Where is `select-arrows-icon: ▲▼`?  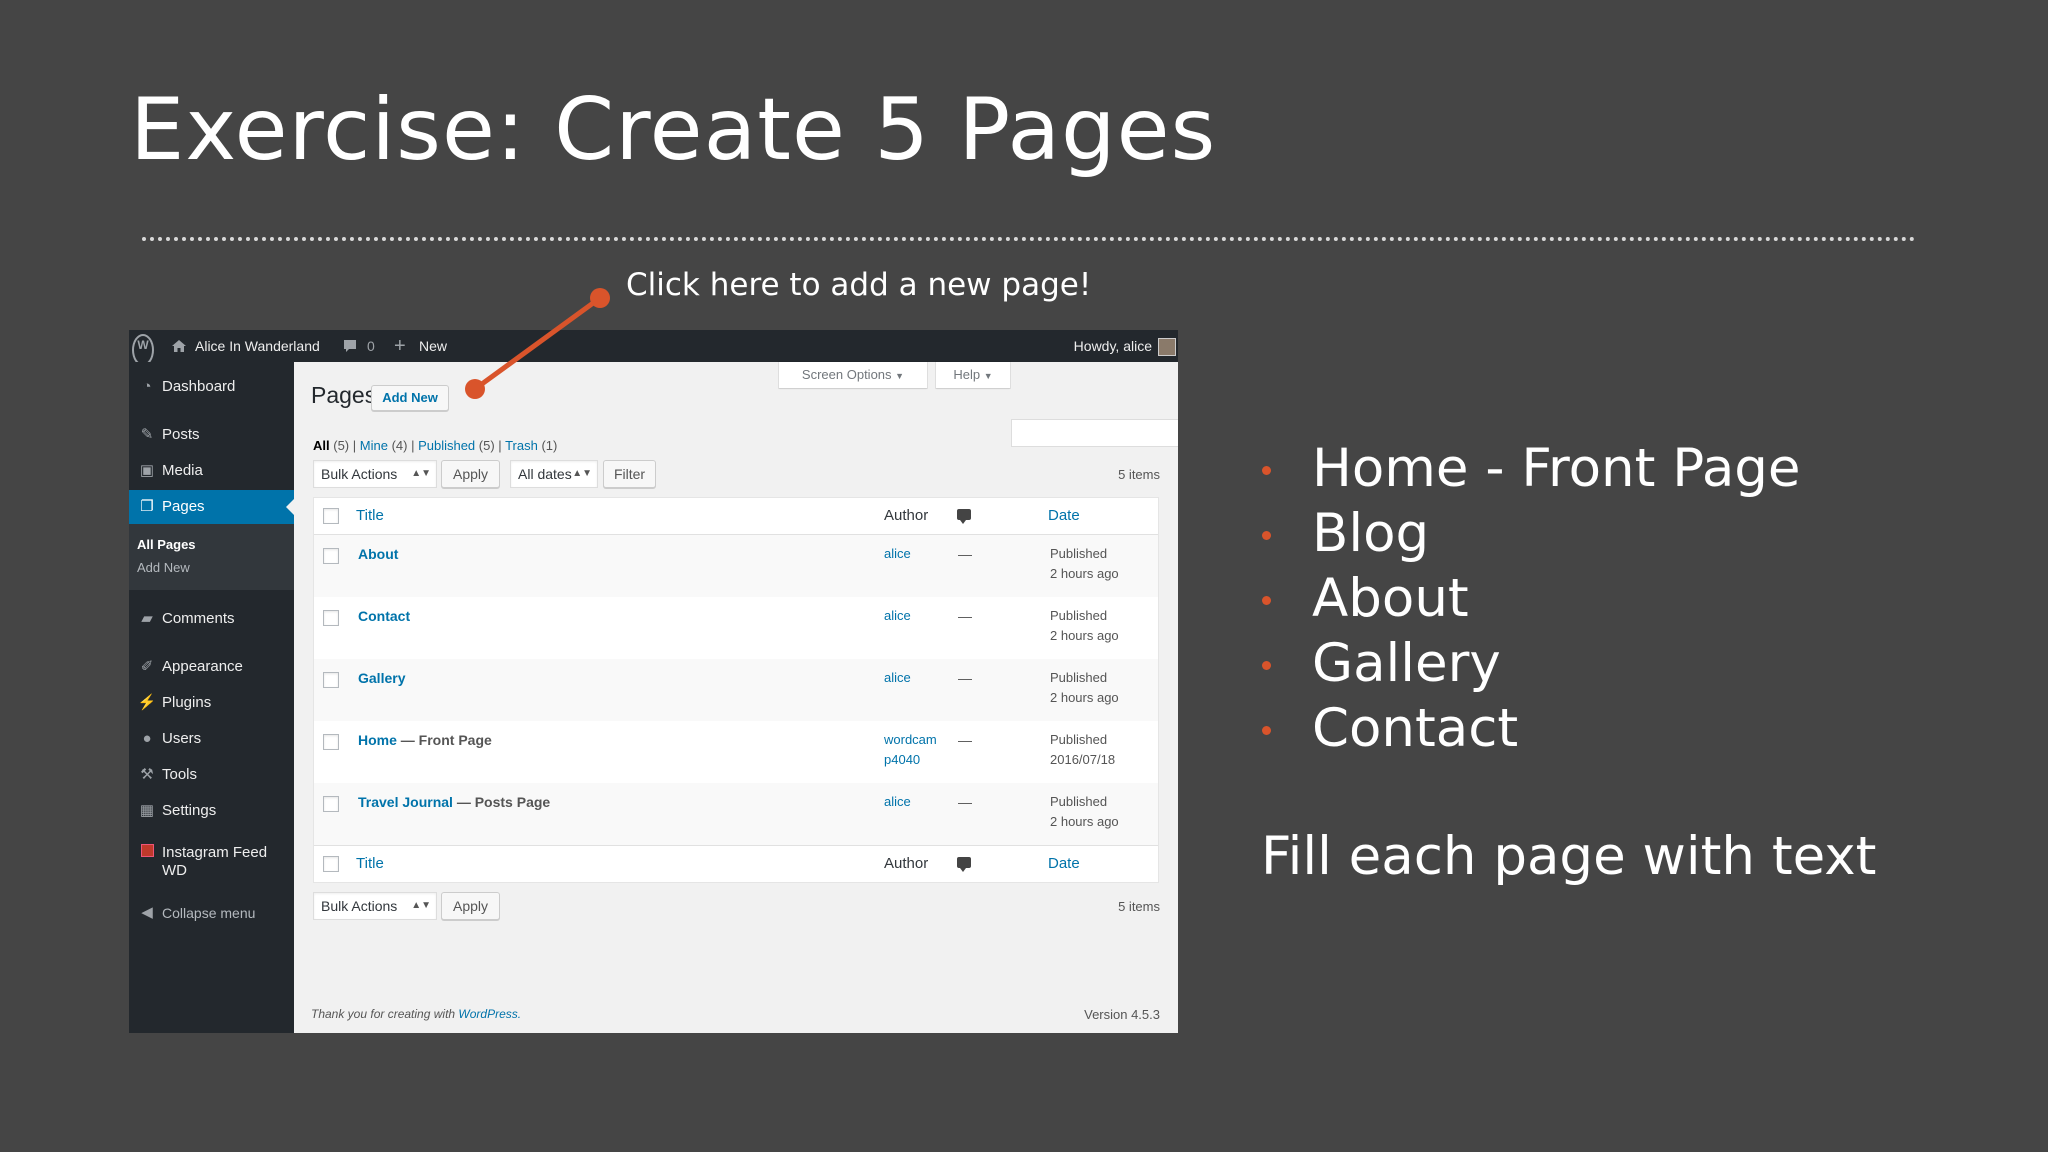 select-arrows-icon: ▲▼ is located at coordinates (421, 473).